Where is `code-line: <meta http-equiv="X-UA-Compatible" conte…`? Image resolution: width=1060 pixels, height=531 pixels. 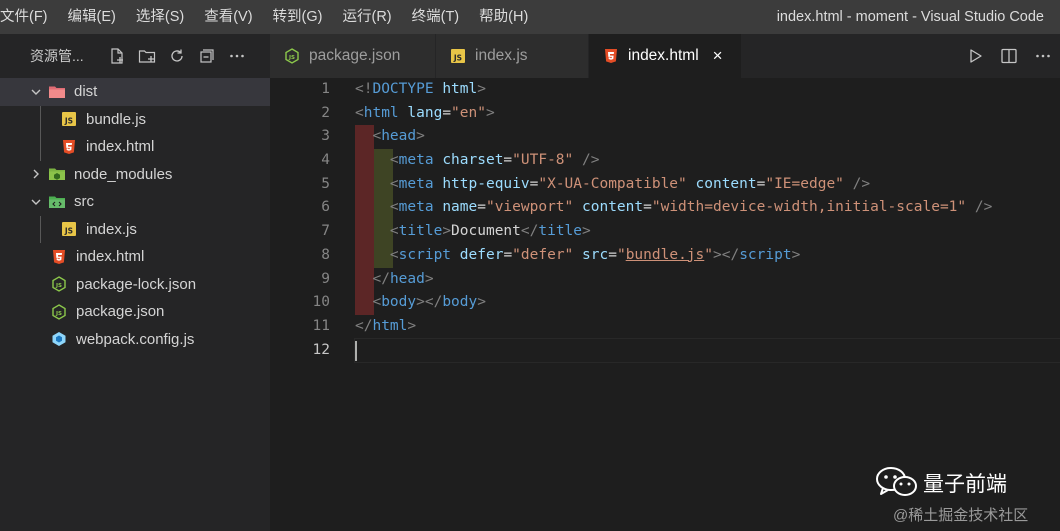 code-line: <meta http-equiv="X-UA-Compatible" conte… is located at coordinates (707, 184).